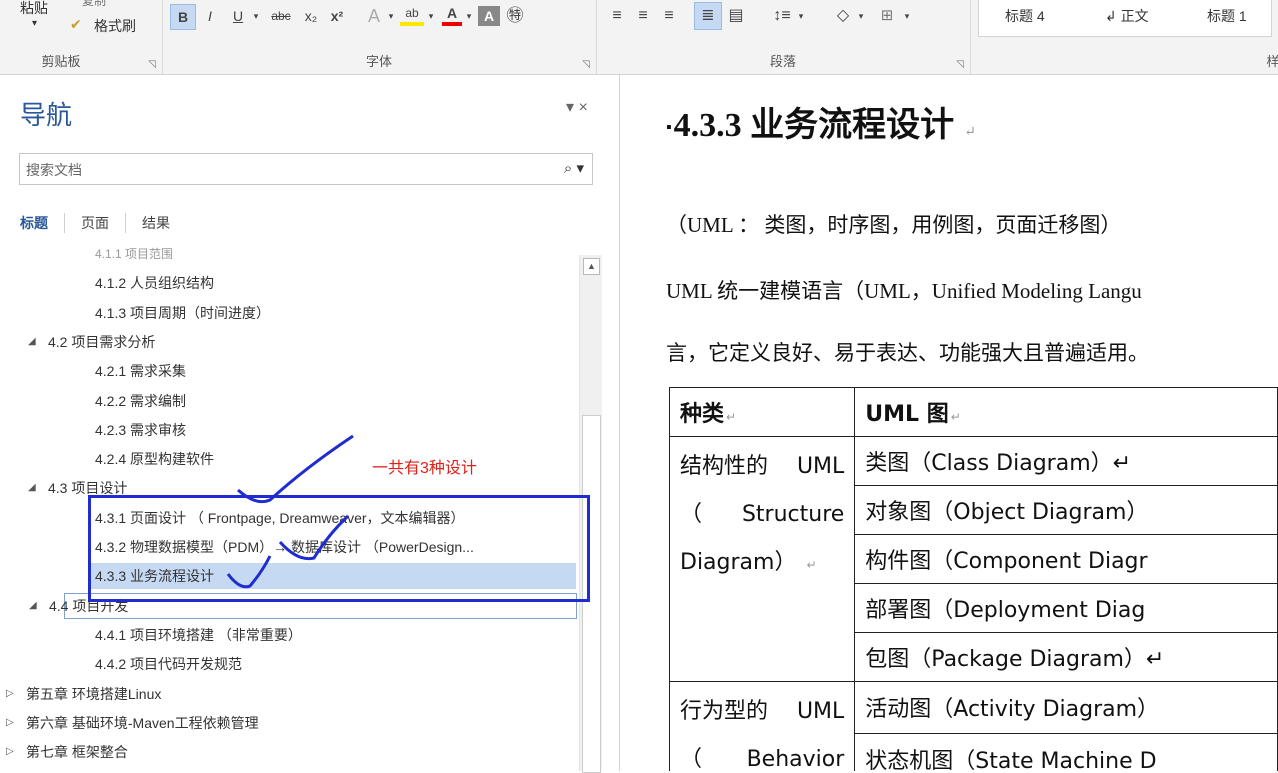 This screenshot has width=1278, height=773. Describe the element at coordinates (970, 132) in the screenshot. I see `paragraph-mark: ↵` at that location.